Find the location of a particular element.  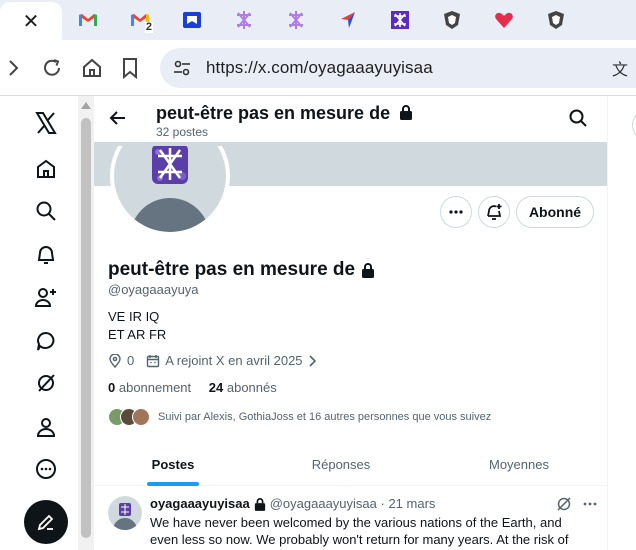

bookmark-button is located at coordinates (130, 68).